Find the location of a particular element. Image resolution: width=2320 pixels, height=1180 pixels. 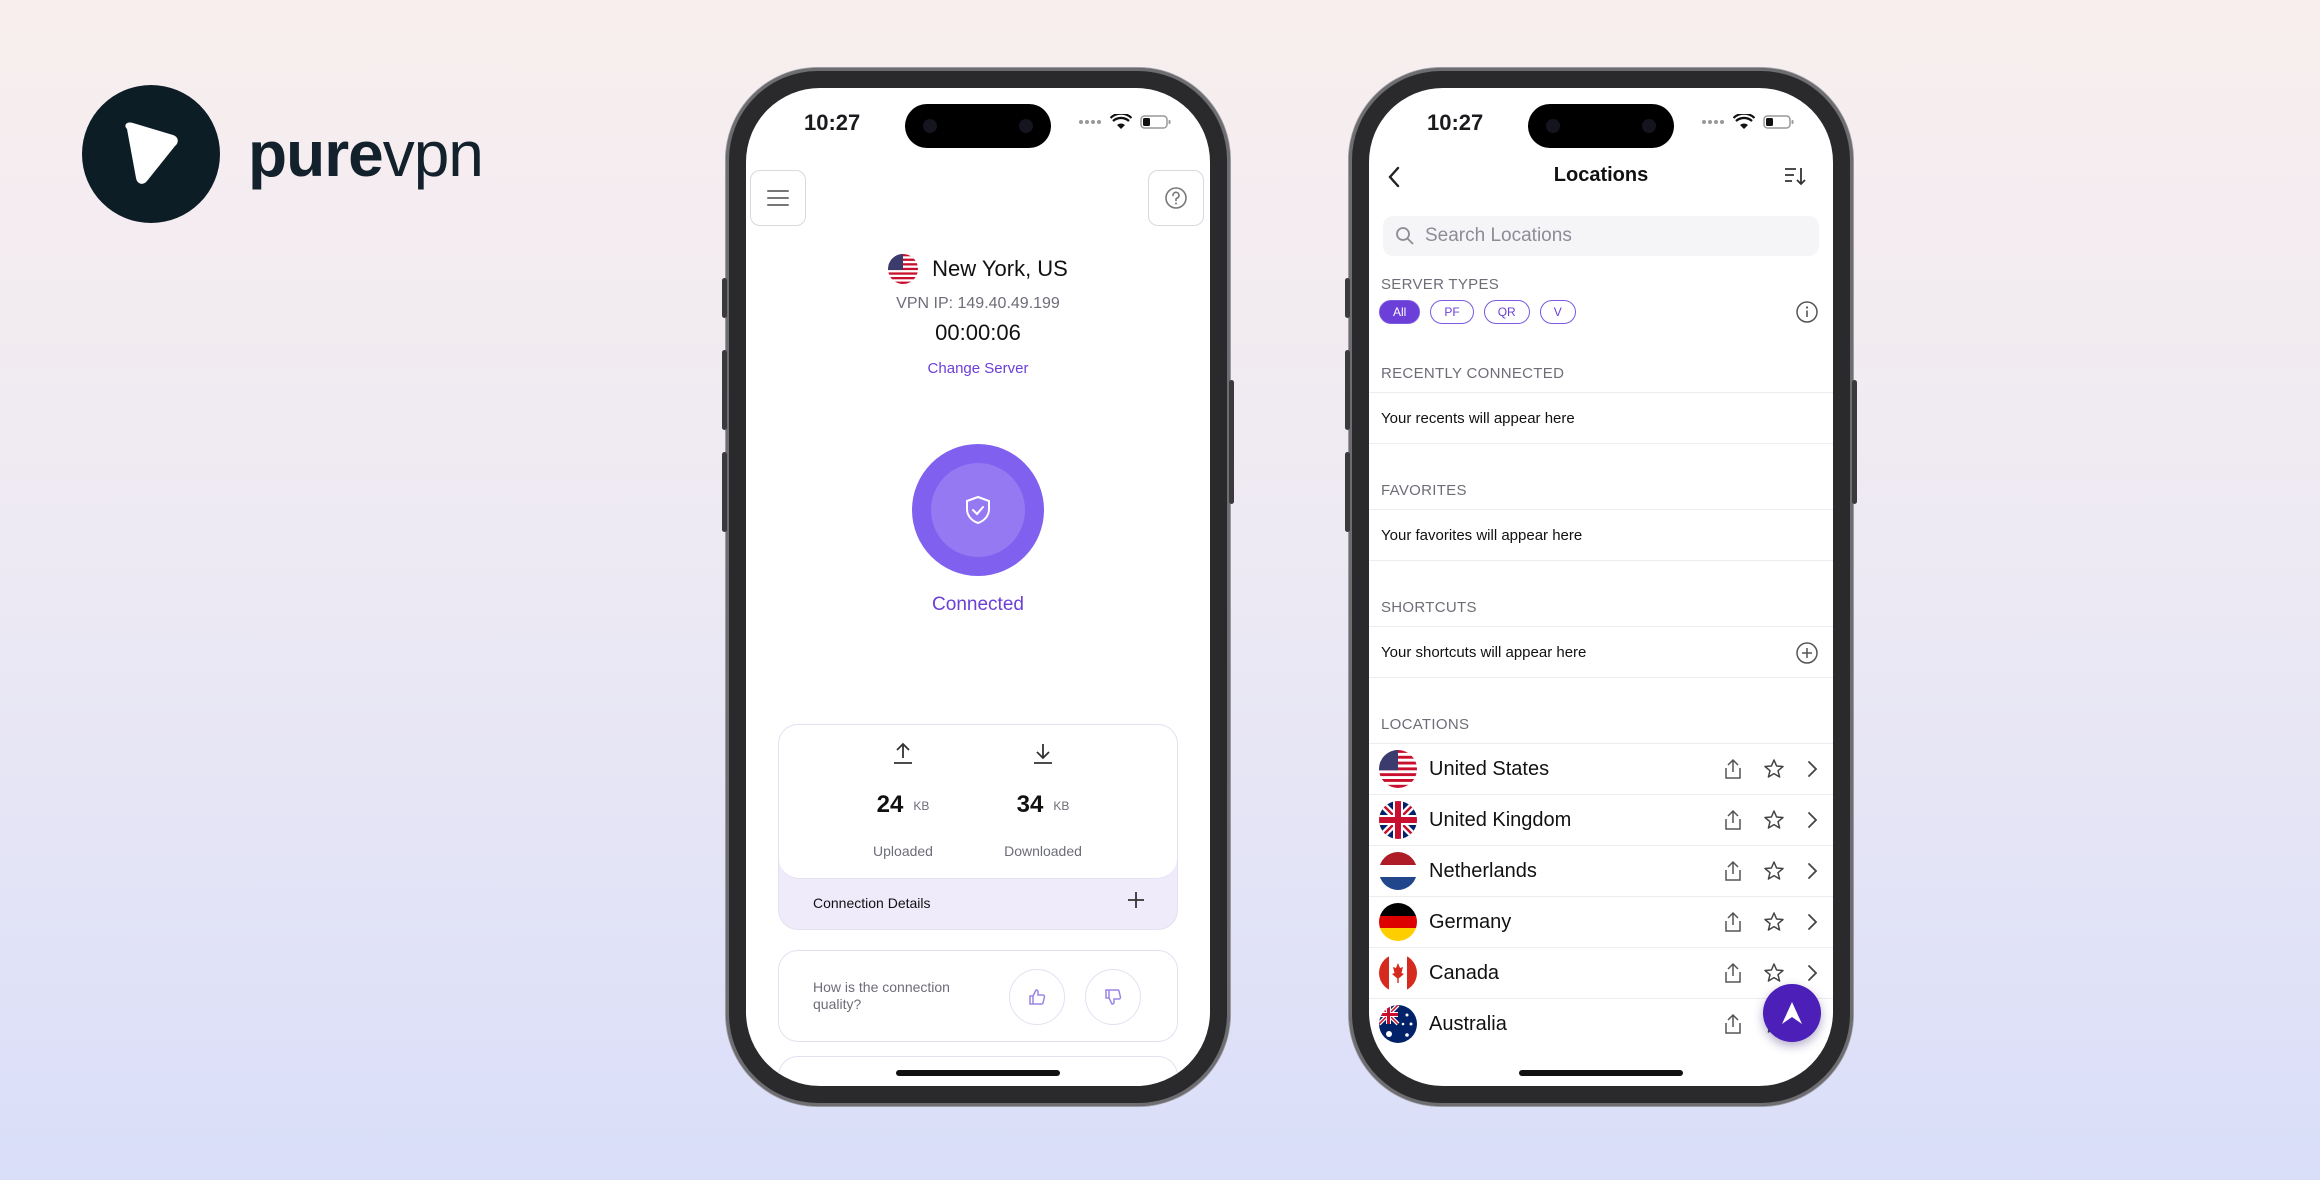

favorites-empty-text: Your favorites will appear here is located at coordinates (1482, 535).